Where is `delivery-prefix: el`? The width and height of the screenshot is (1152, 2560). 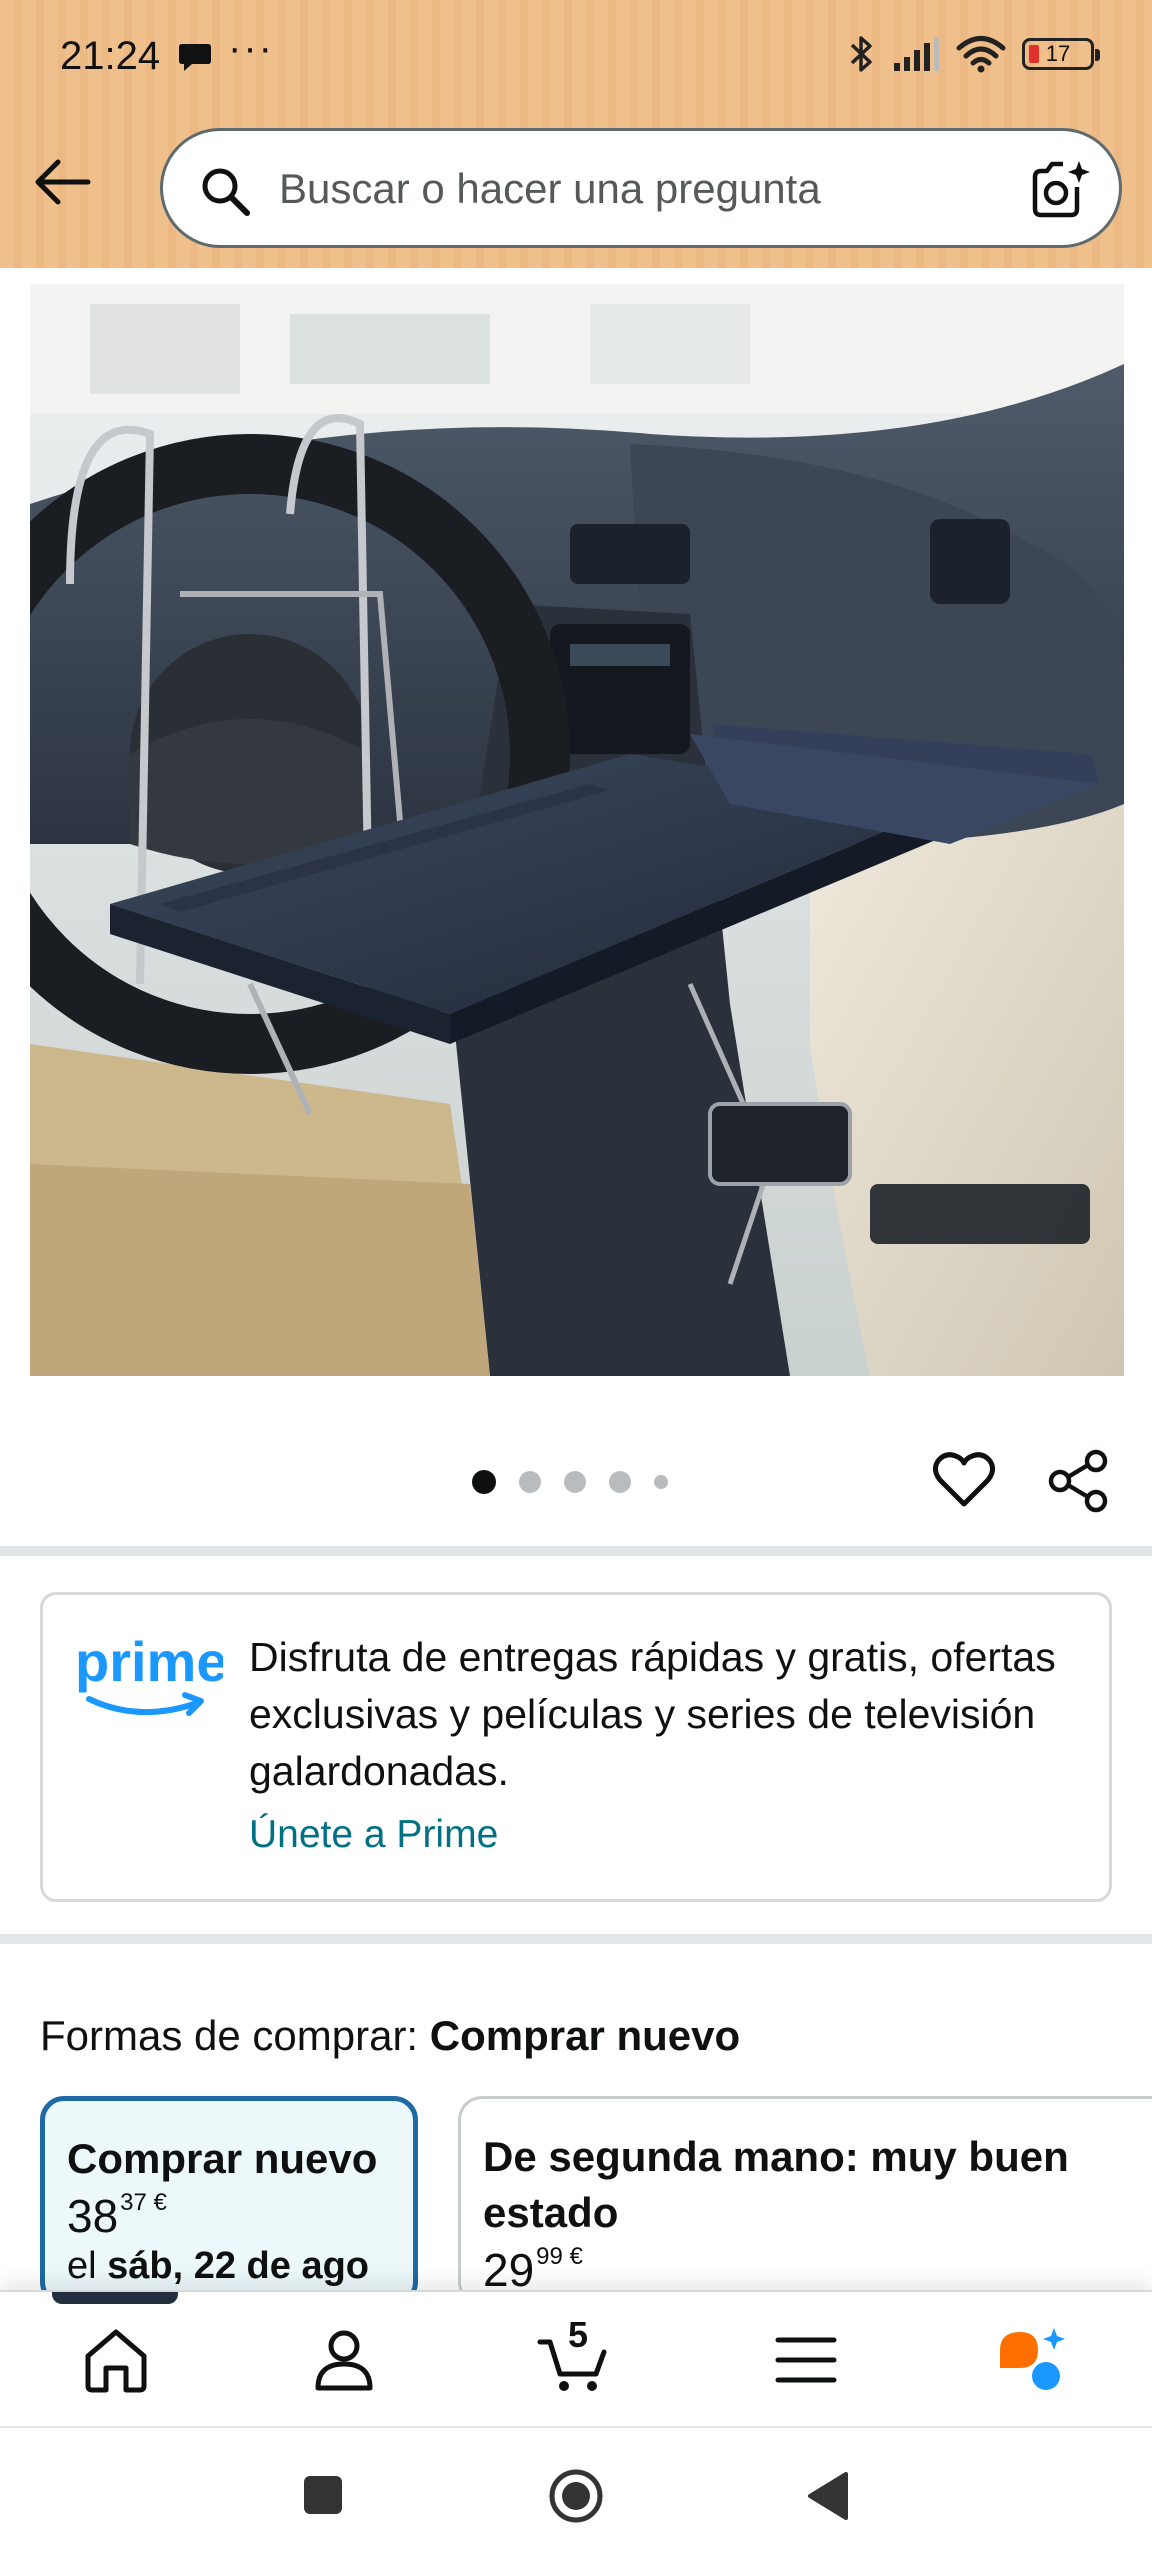
delivery-prefix: el is located at coordinates (82, 2266).